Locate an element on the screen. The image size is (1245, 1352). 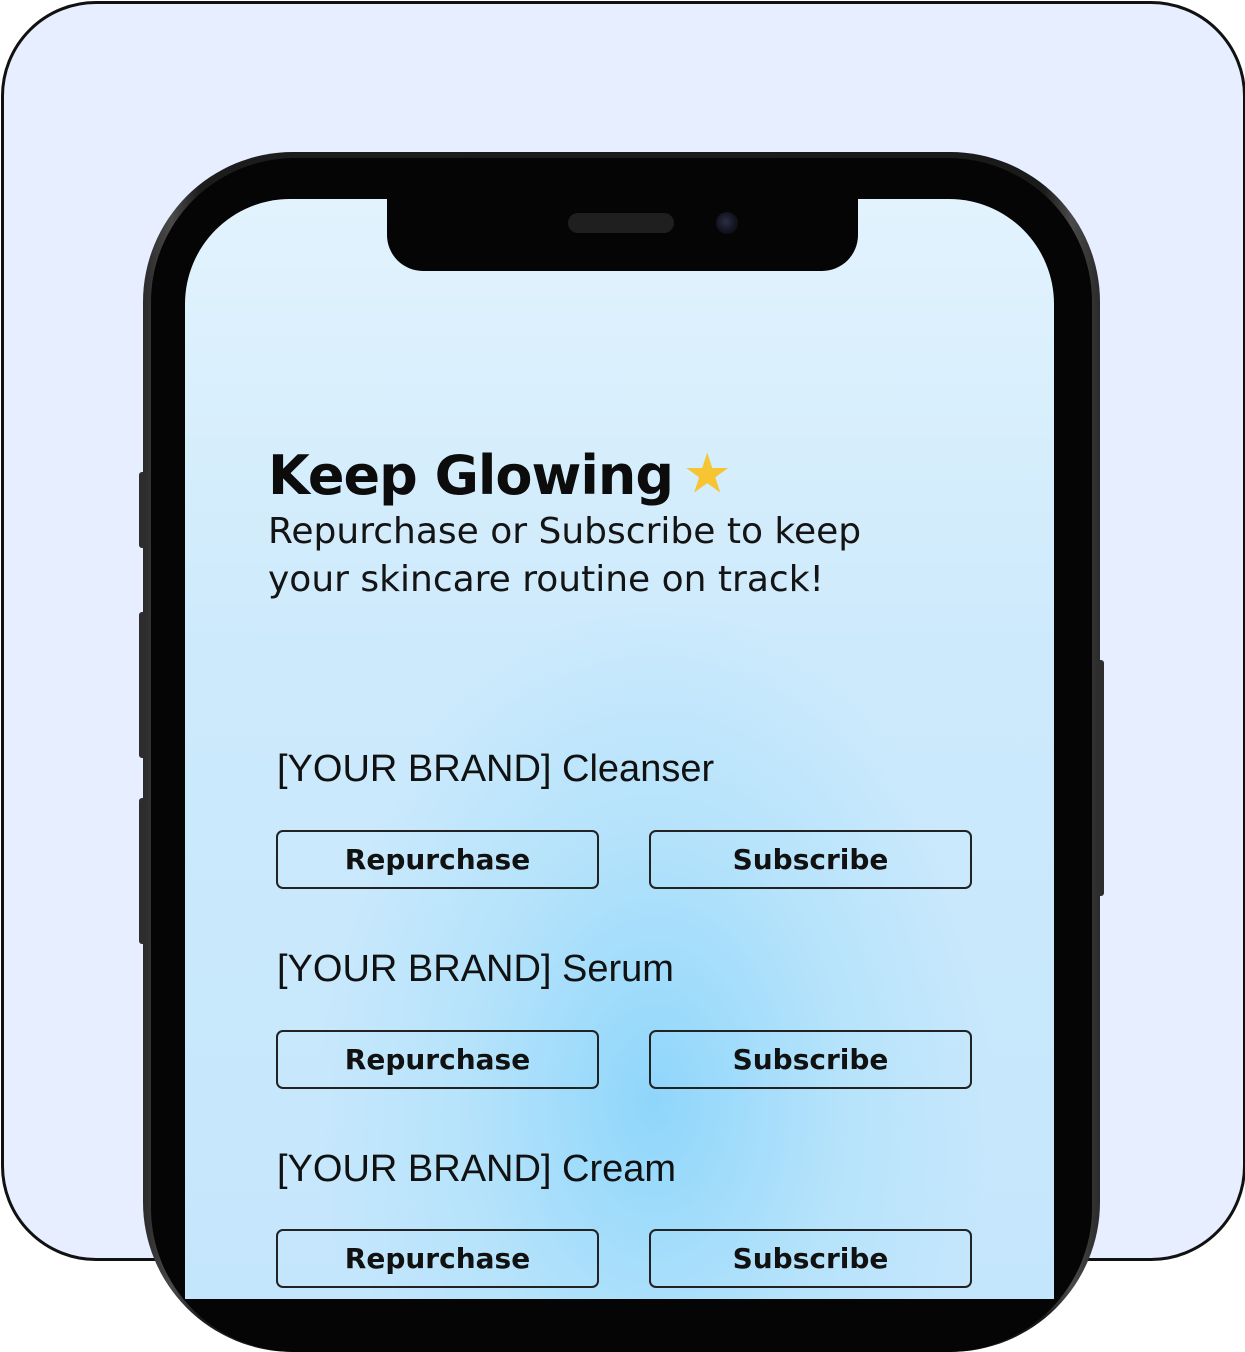
subscribe-cream-button: Subscribe is located at coordinates (810, 1258).